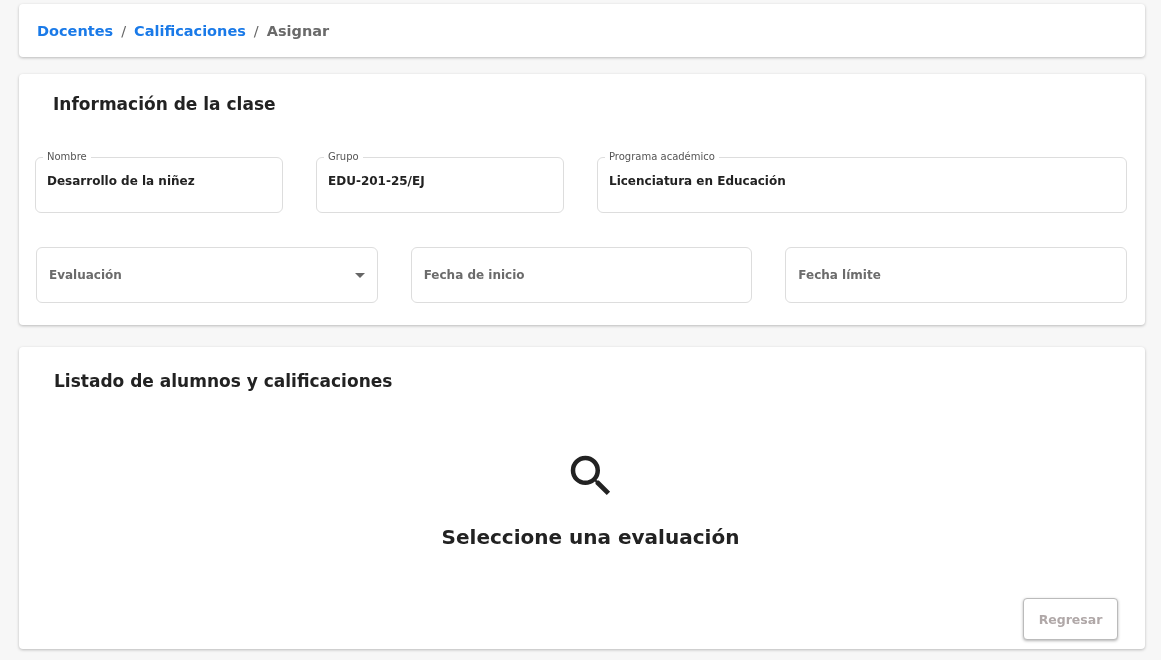  What do you see at coordinates (75, 30) in the screenshot?
I see `breadcrumb-link: Docentes` at bounding box center [75, 30].